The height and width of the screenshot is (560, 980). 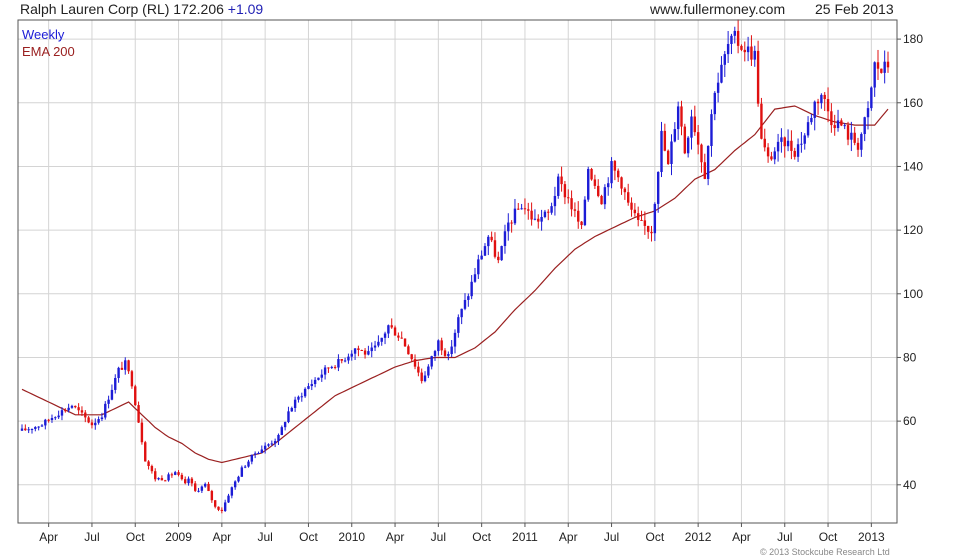 What do you see at coordinates (91, 537) in the screenshot?
I see `x-tick-label: Jul` at bounding box center [91, 537].